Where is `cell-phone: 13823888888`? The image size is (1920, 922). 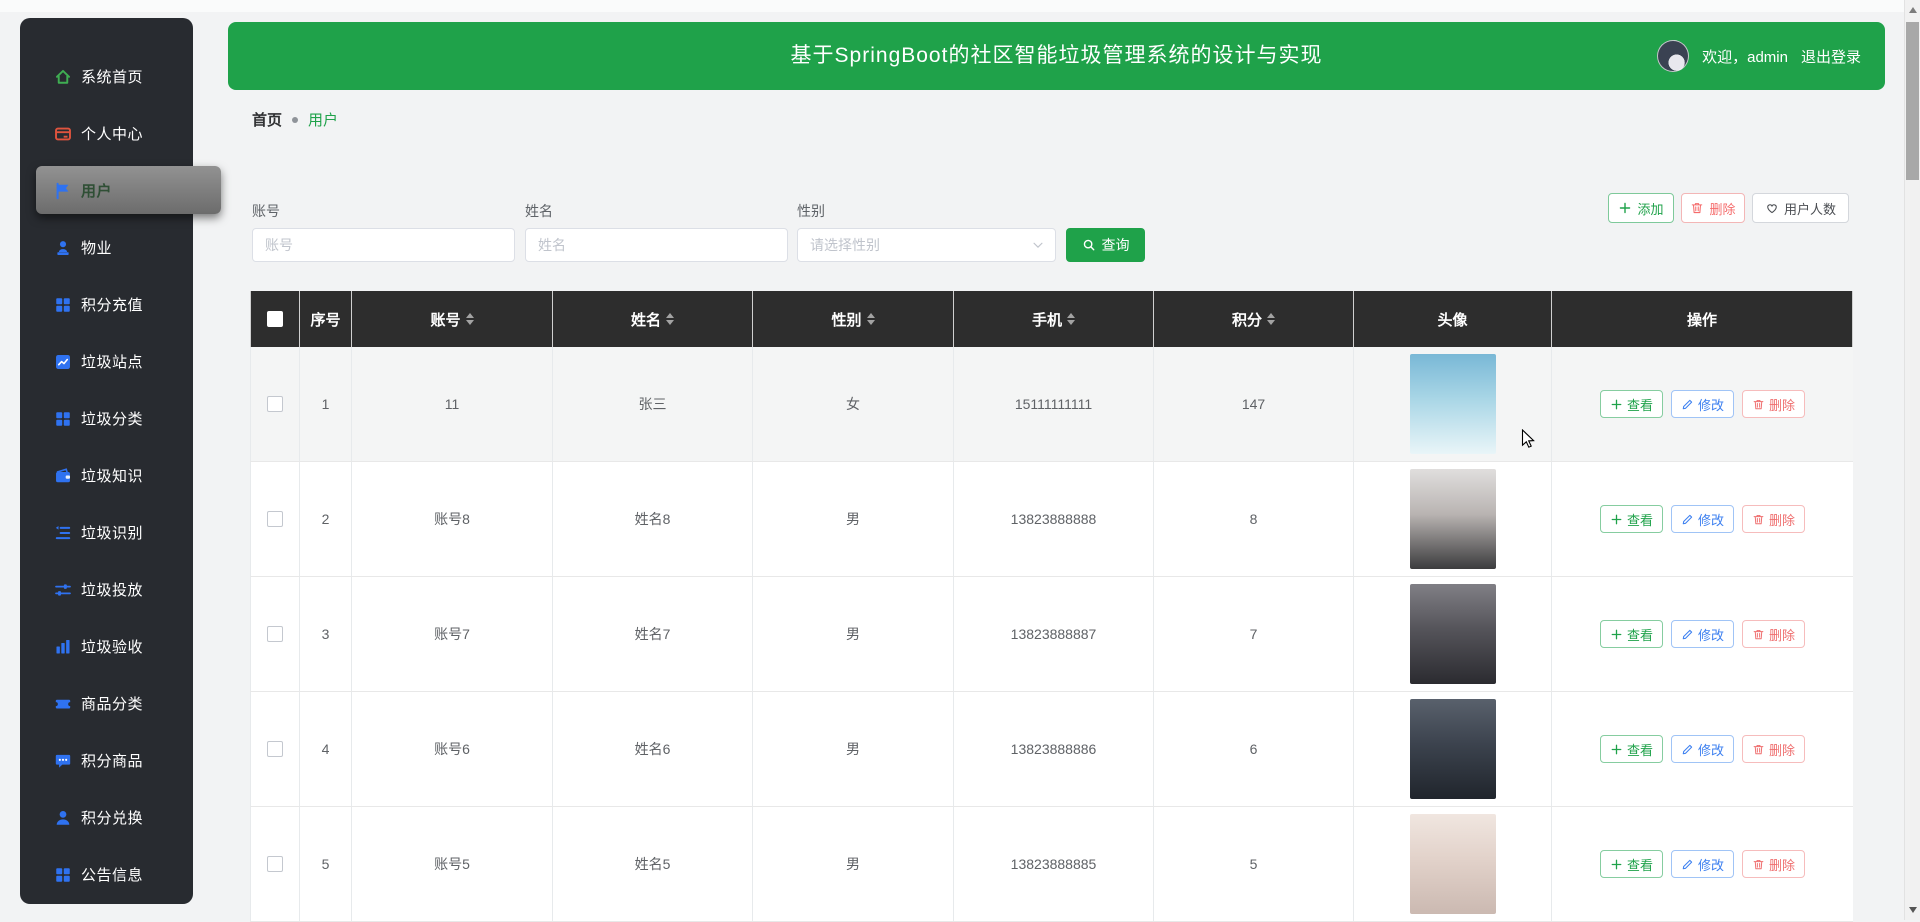
cell-phone: 13823888888 is located at coordinates (1054, 519).